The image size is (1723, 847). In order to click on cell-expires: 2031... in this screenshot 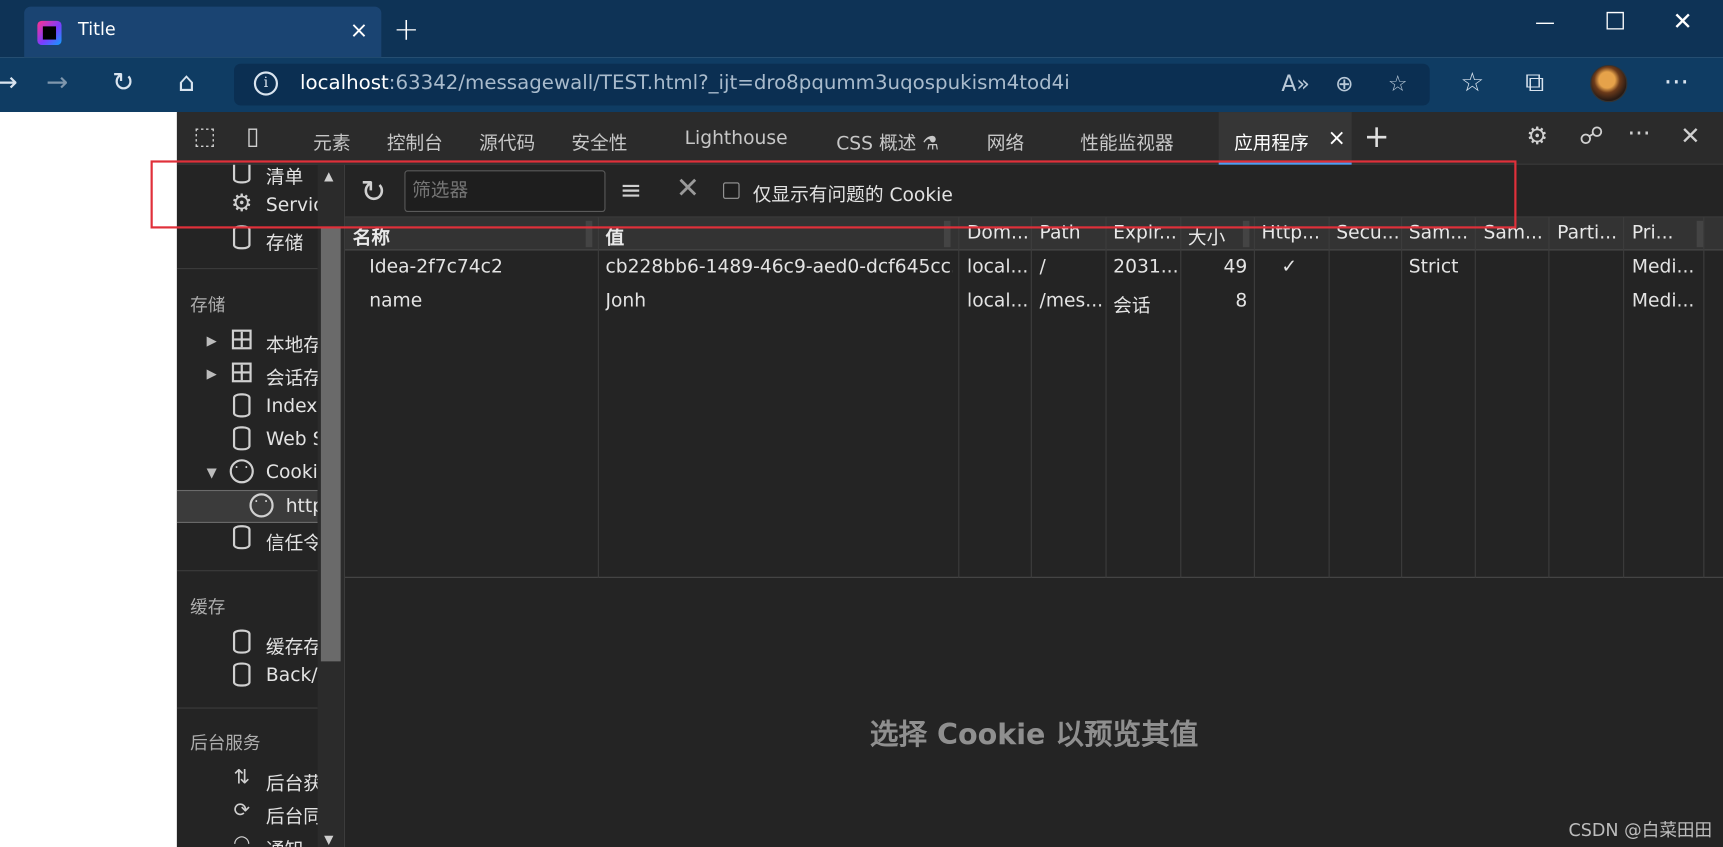, I will do `click(1145, 266)`.